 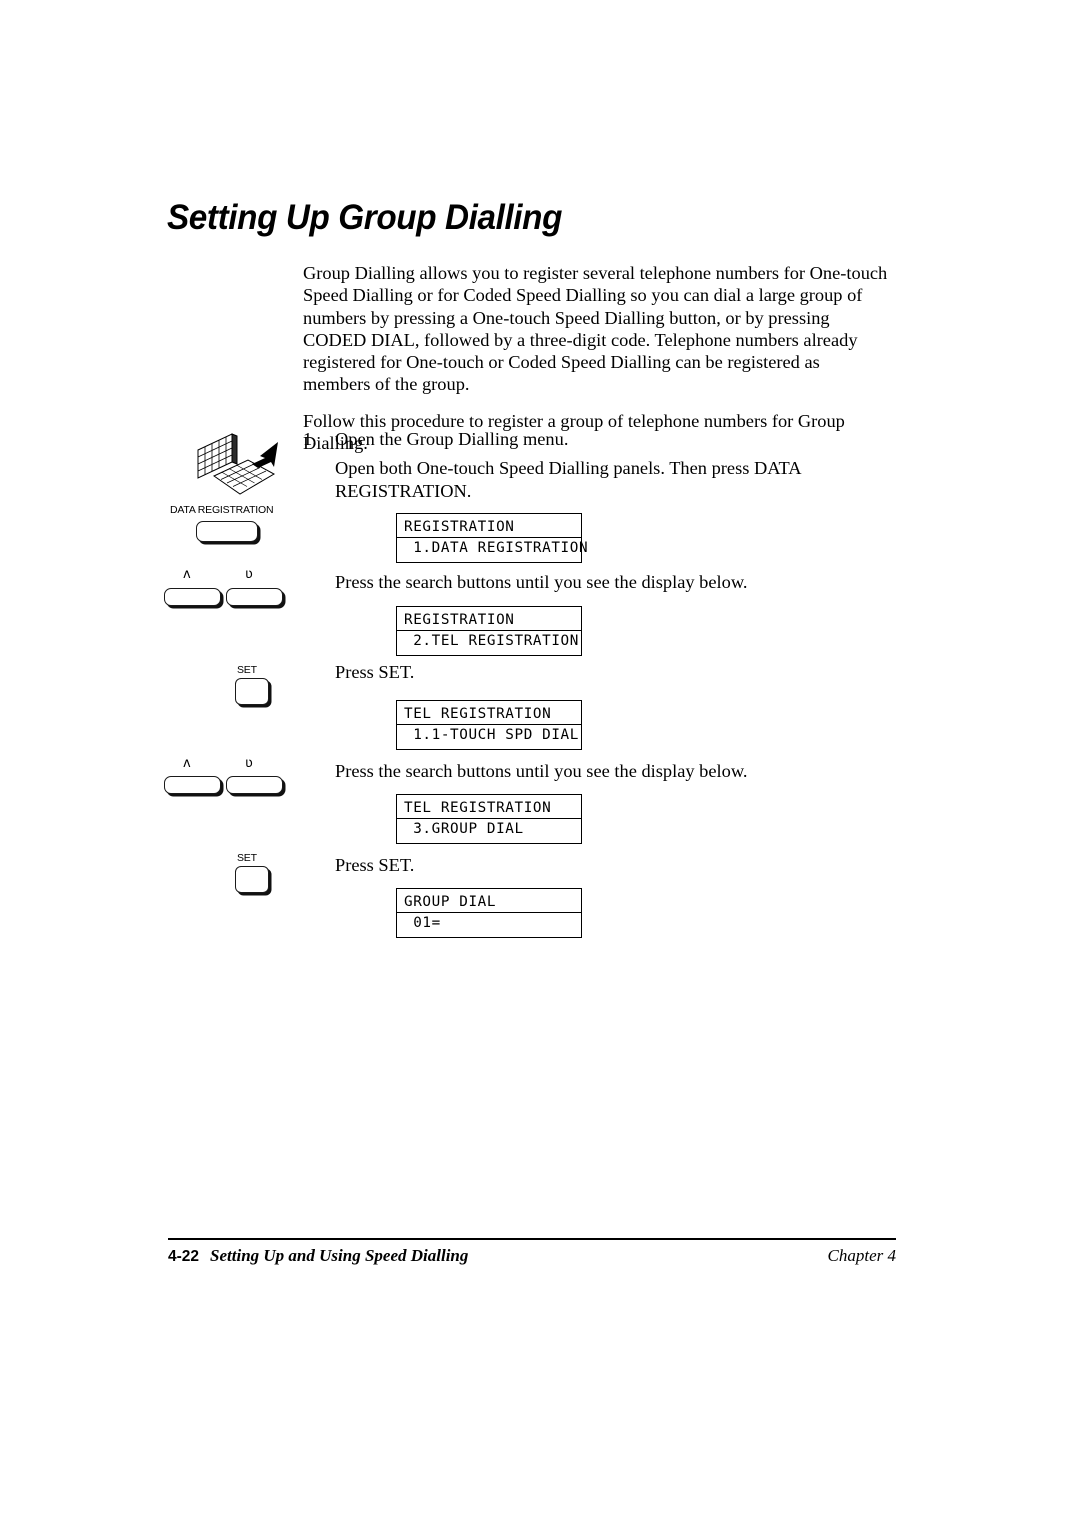 I want to click on instruction-set-2: Press SET., so click(x=375, y=865).